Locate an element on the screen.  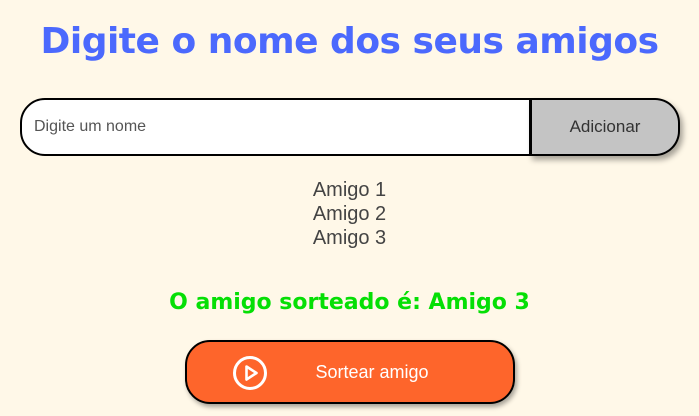
list-item: Amigo 3 is located at coordinates (349, 238).